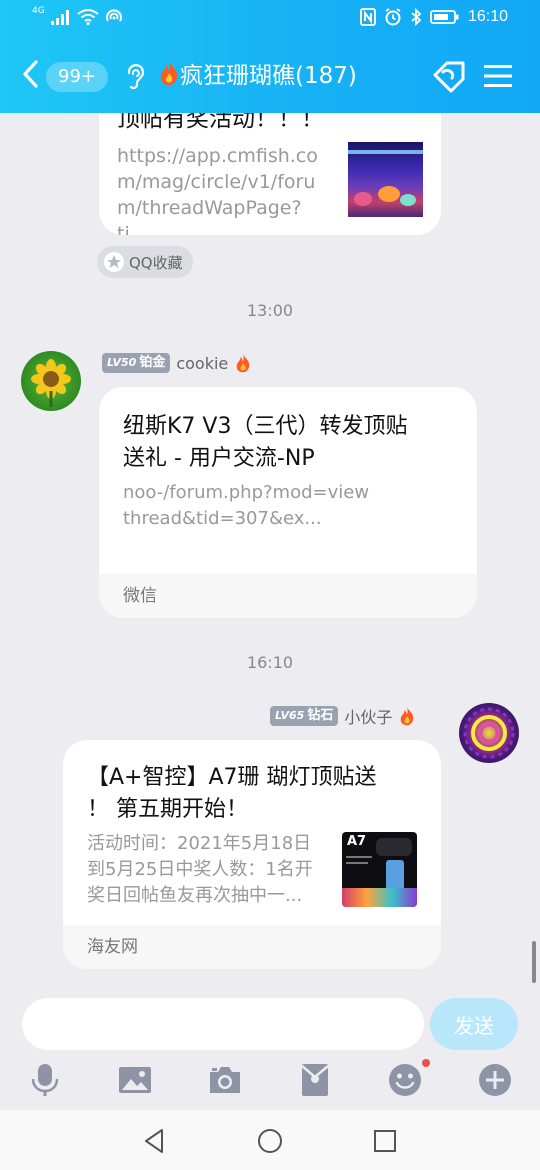  Describe the element at coordinates (270, 310) in the screenshot. I see `timestamp-divider: 13:00` at that location.